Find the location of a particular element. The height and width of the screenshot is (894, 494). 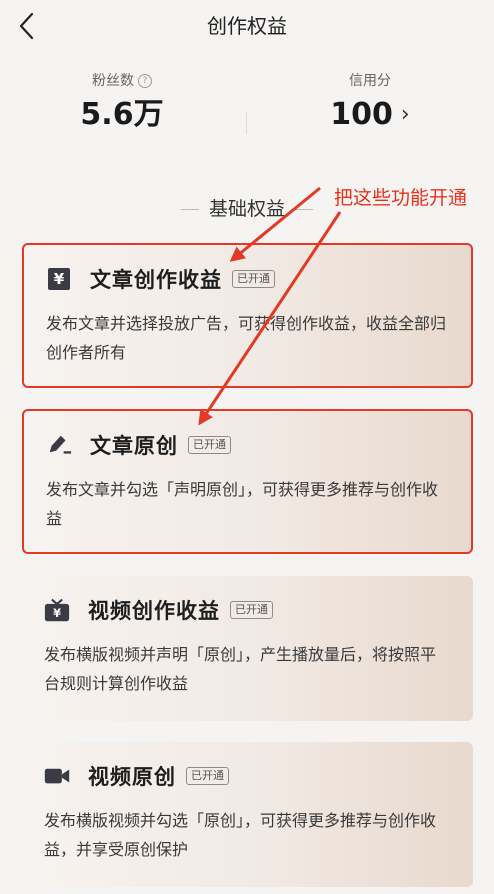

page-title: 创作权益 is located at coordinates (247, 26).